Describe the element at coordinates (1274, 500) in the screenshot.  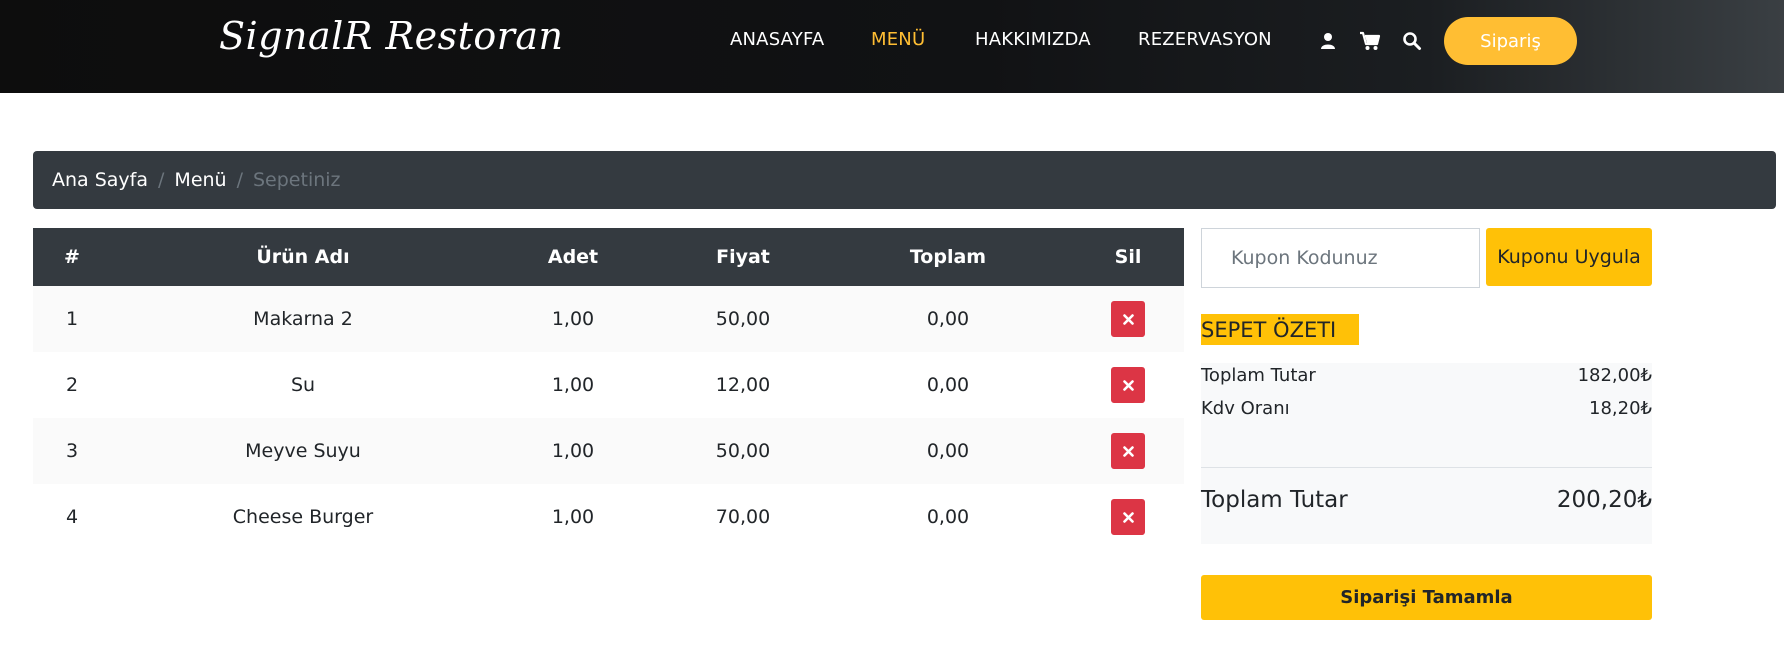
I see `summary-total-label: Toplam Tutar` at that location.